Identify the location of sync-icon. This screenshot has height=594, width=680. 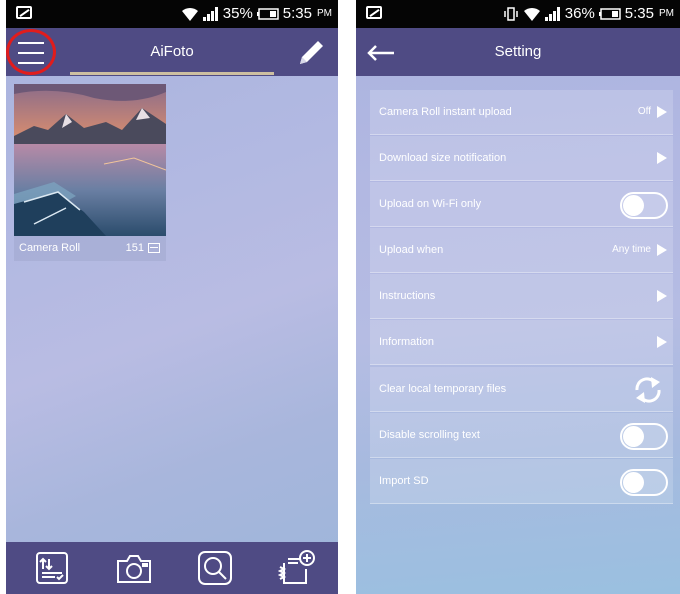
(648, 390).